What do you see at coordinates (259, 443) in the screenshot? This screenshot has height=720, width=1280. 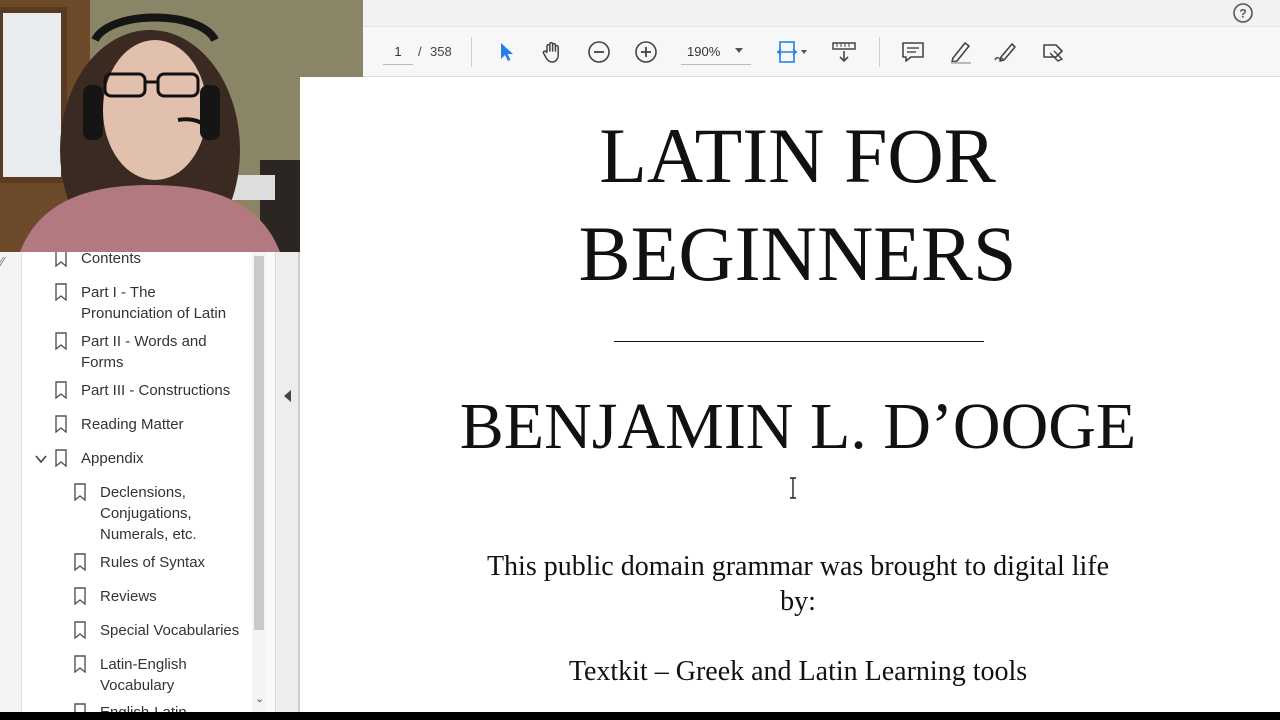 I see `scrollbar-thumb` at bounding box center [259, 443].